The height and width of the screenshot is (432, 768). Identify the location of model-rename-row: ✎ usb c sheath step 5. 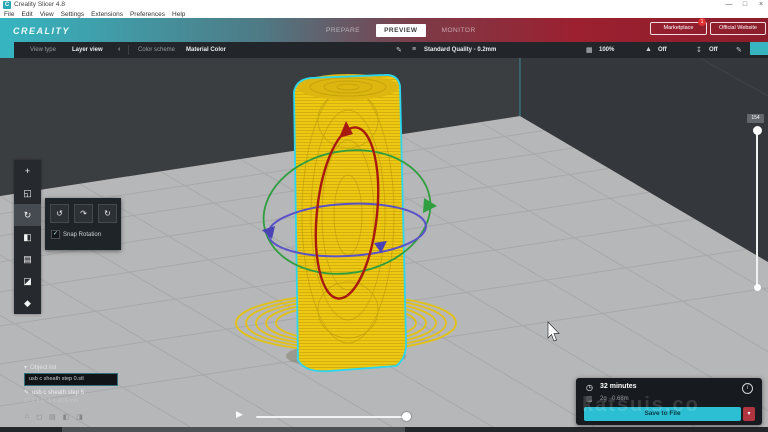
(71, 393).